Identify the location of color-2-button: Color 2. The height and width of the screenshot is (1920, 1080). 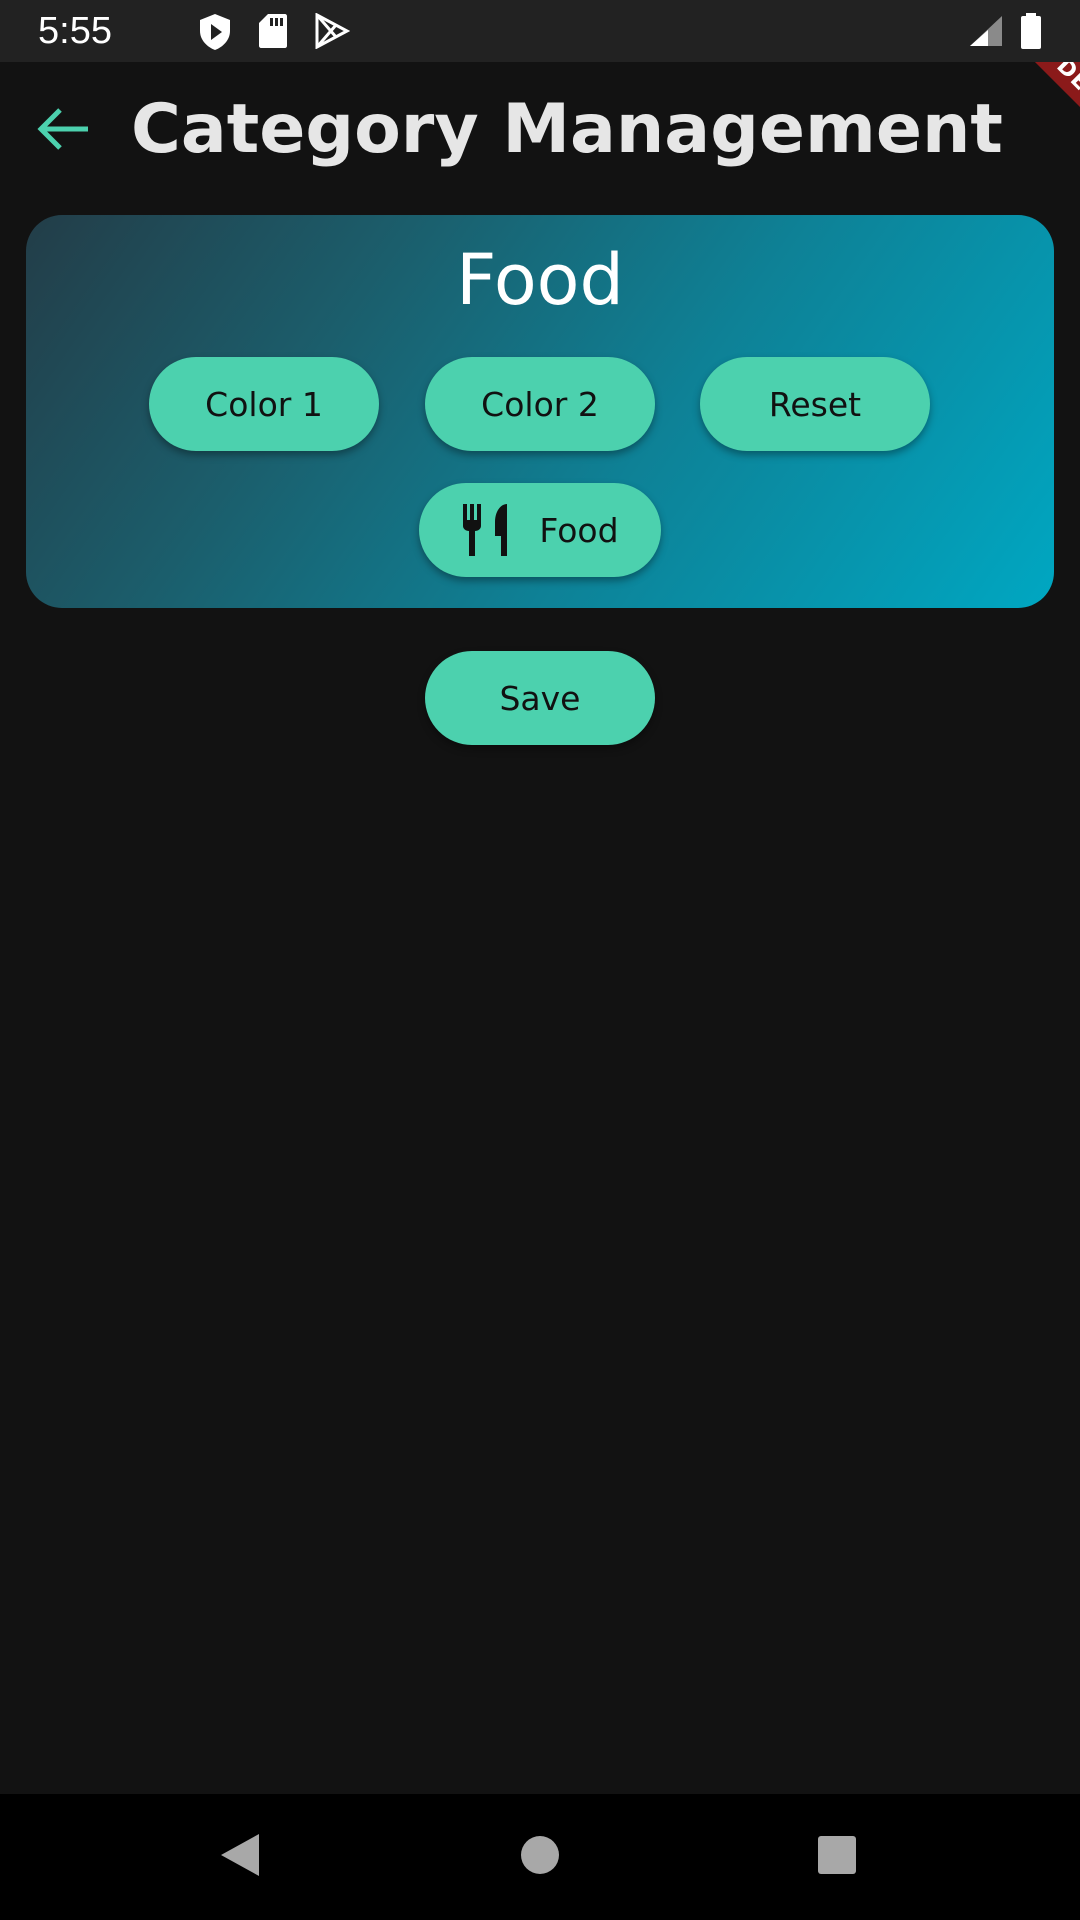
(540, 404).